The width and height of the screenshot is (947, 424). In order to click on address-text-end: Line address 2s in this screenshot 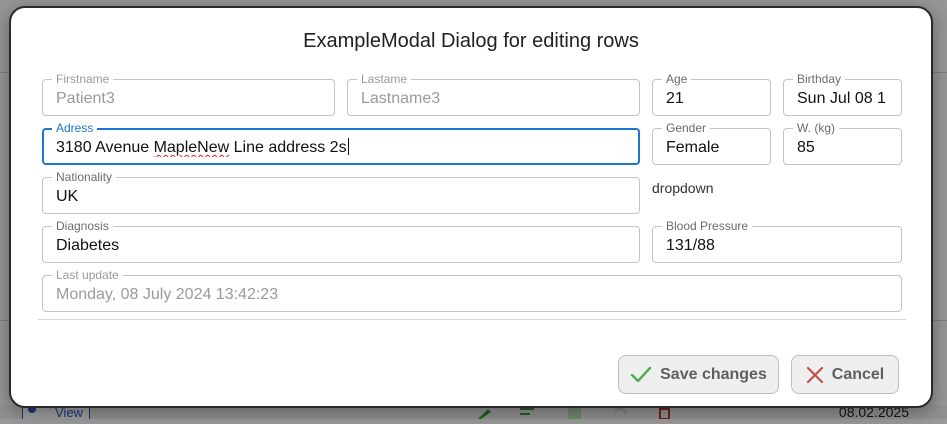, I will do `click(288, 147)`.